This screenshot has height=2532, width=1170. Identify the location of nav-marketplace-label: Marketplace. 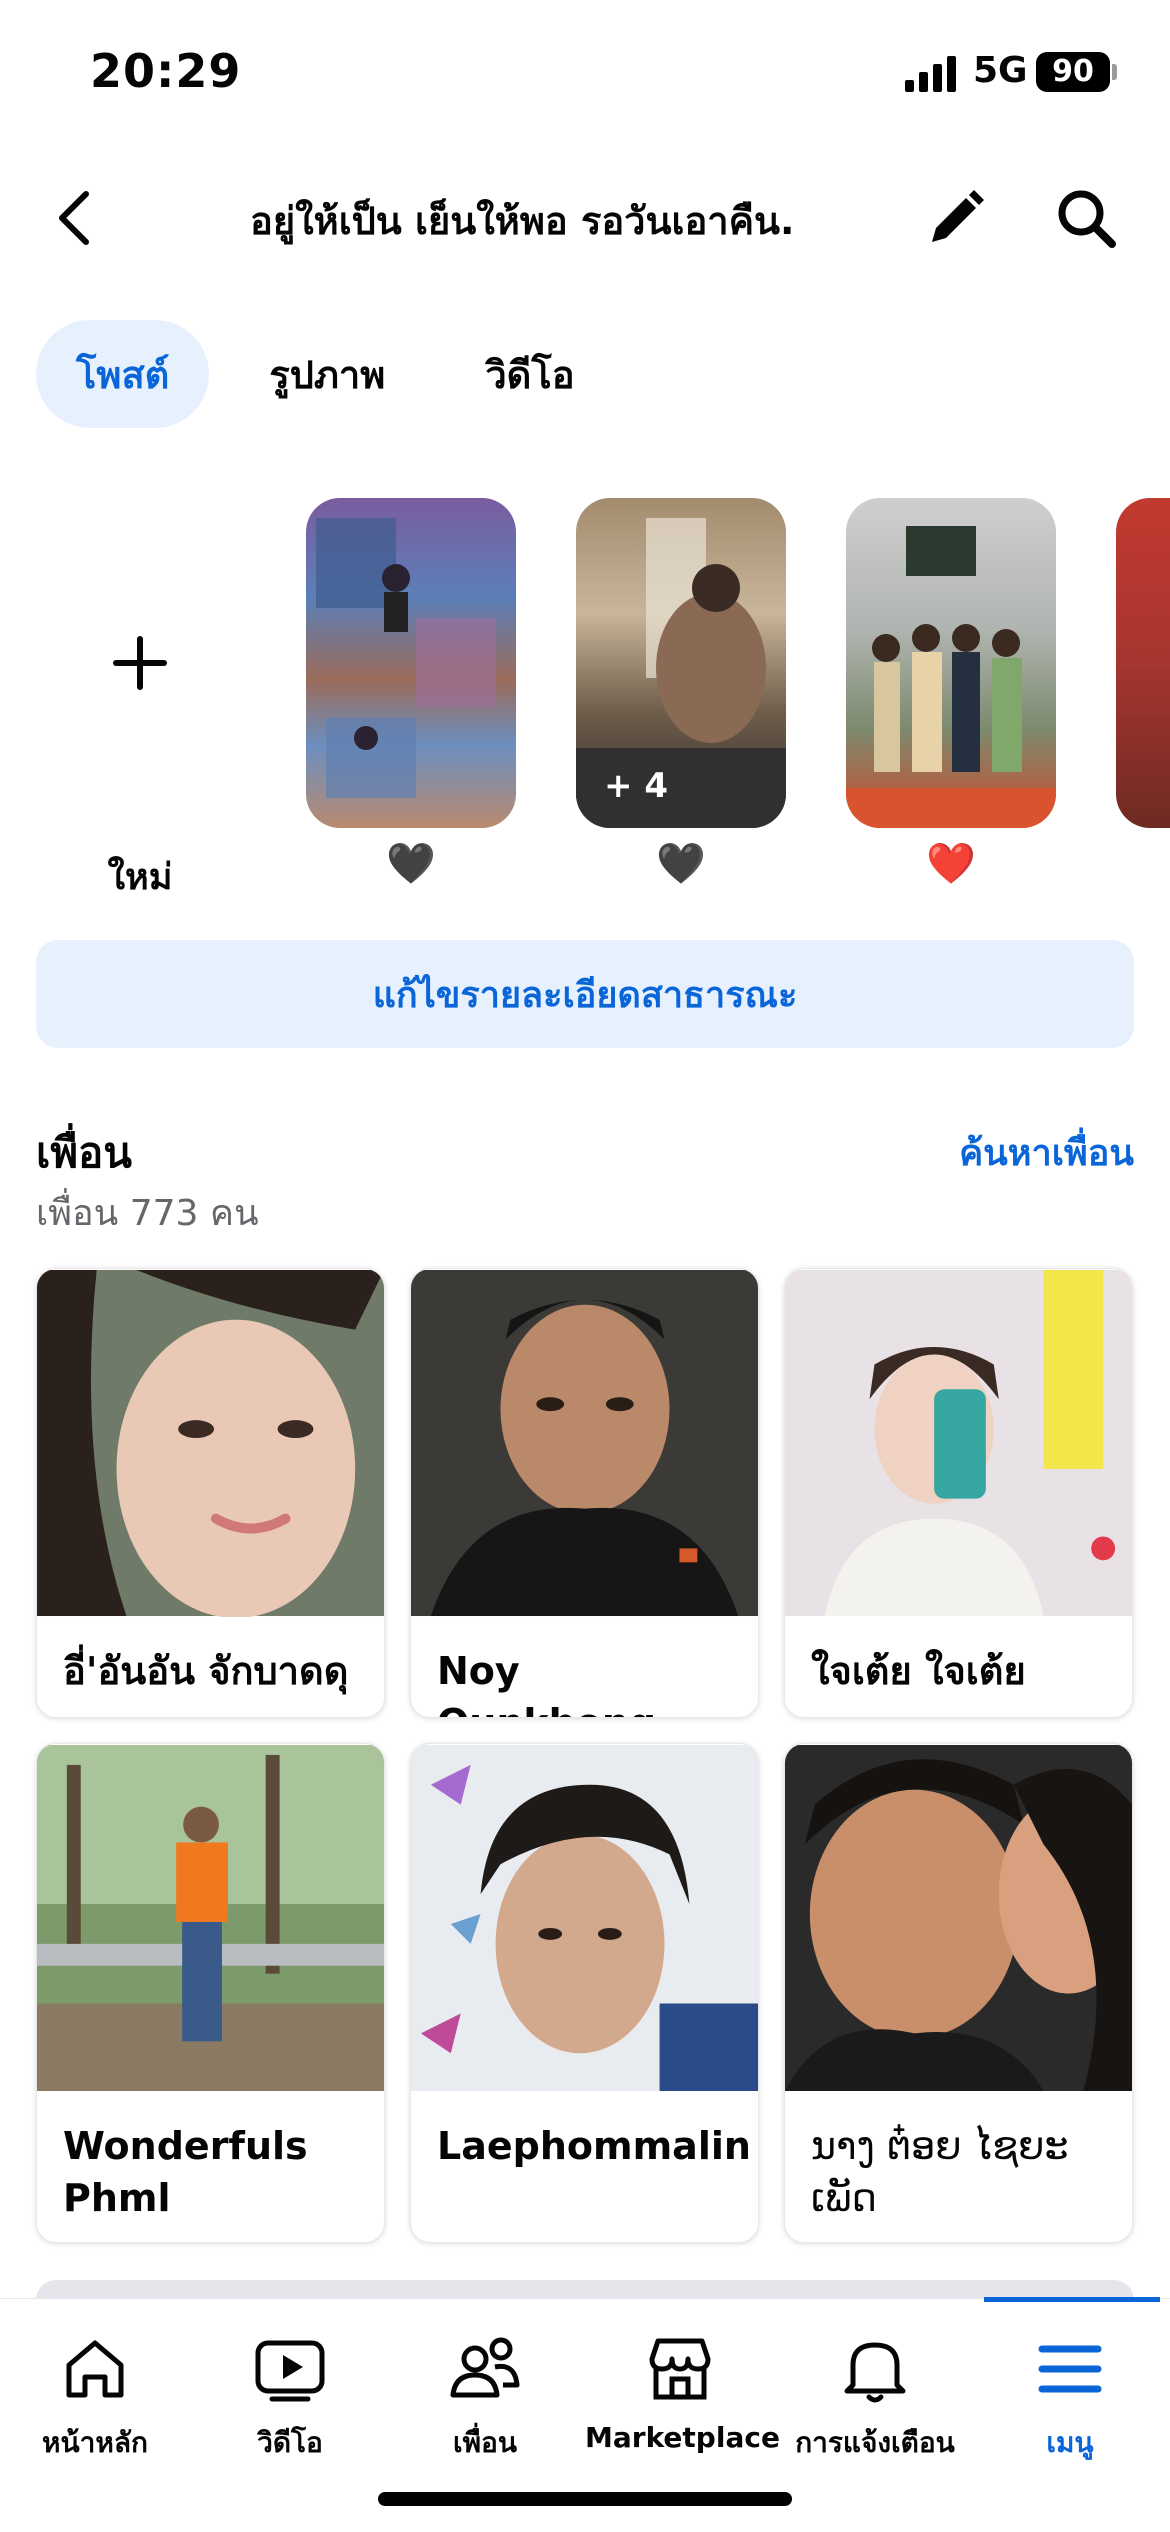
(682, 2437).